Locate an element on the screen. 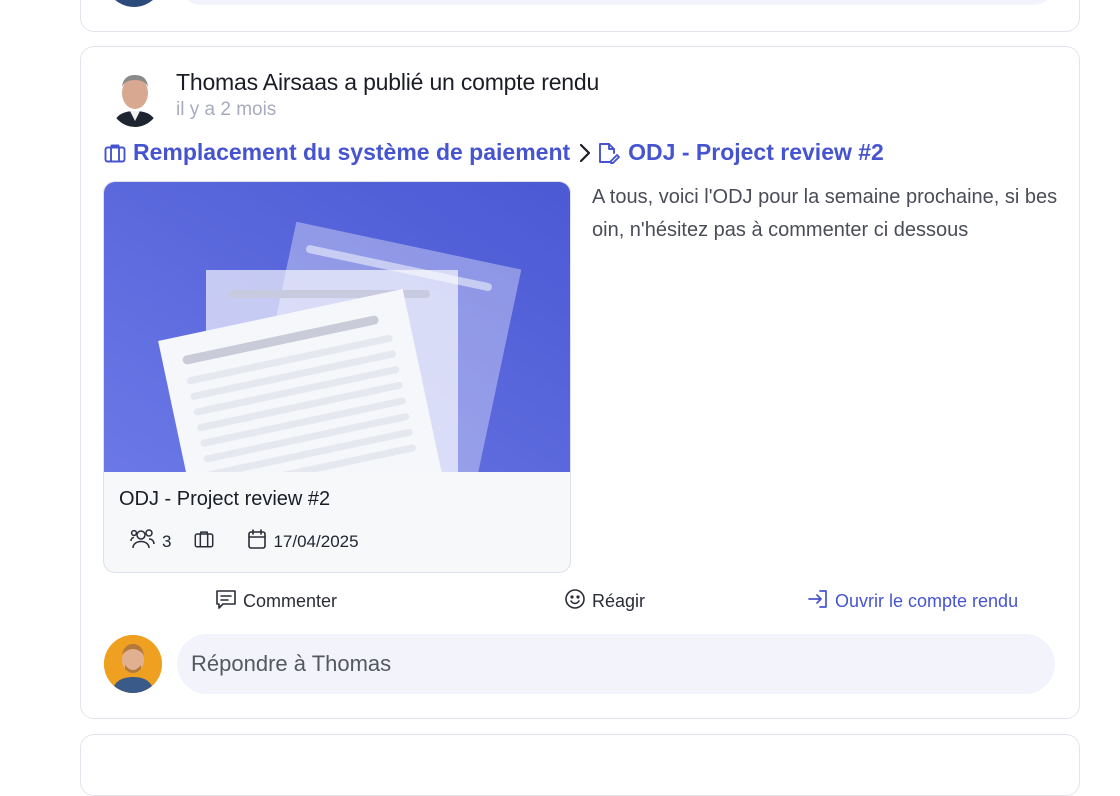  smile-icon is located at coordinates (578, 601).